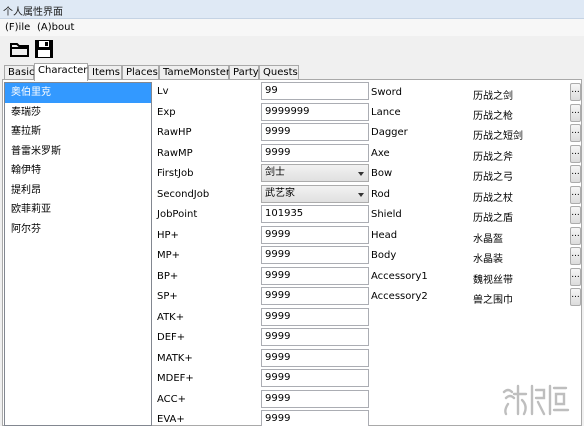  Describe the element at coordinates (315, 317) in the screenshot. I see `stat-field-atk: 9999` at that location.